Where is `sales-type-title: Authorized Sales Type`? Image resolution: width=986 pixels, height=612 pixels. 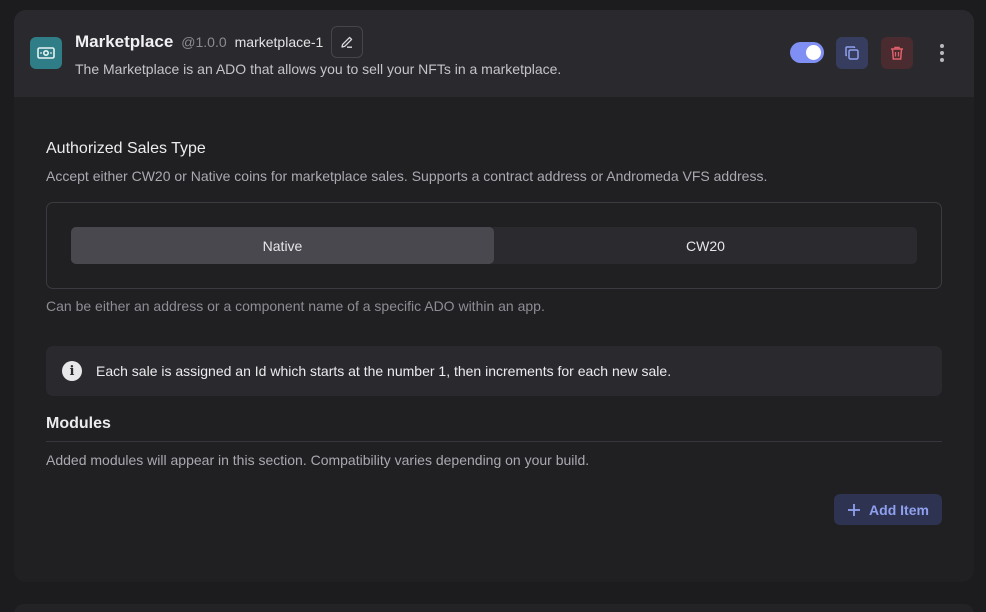
sales-type-title: Authorized Sales Type is located at coordinates (126, 148).